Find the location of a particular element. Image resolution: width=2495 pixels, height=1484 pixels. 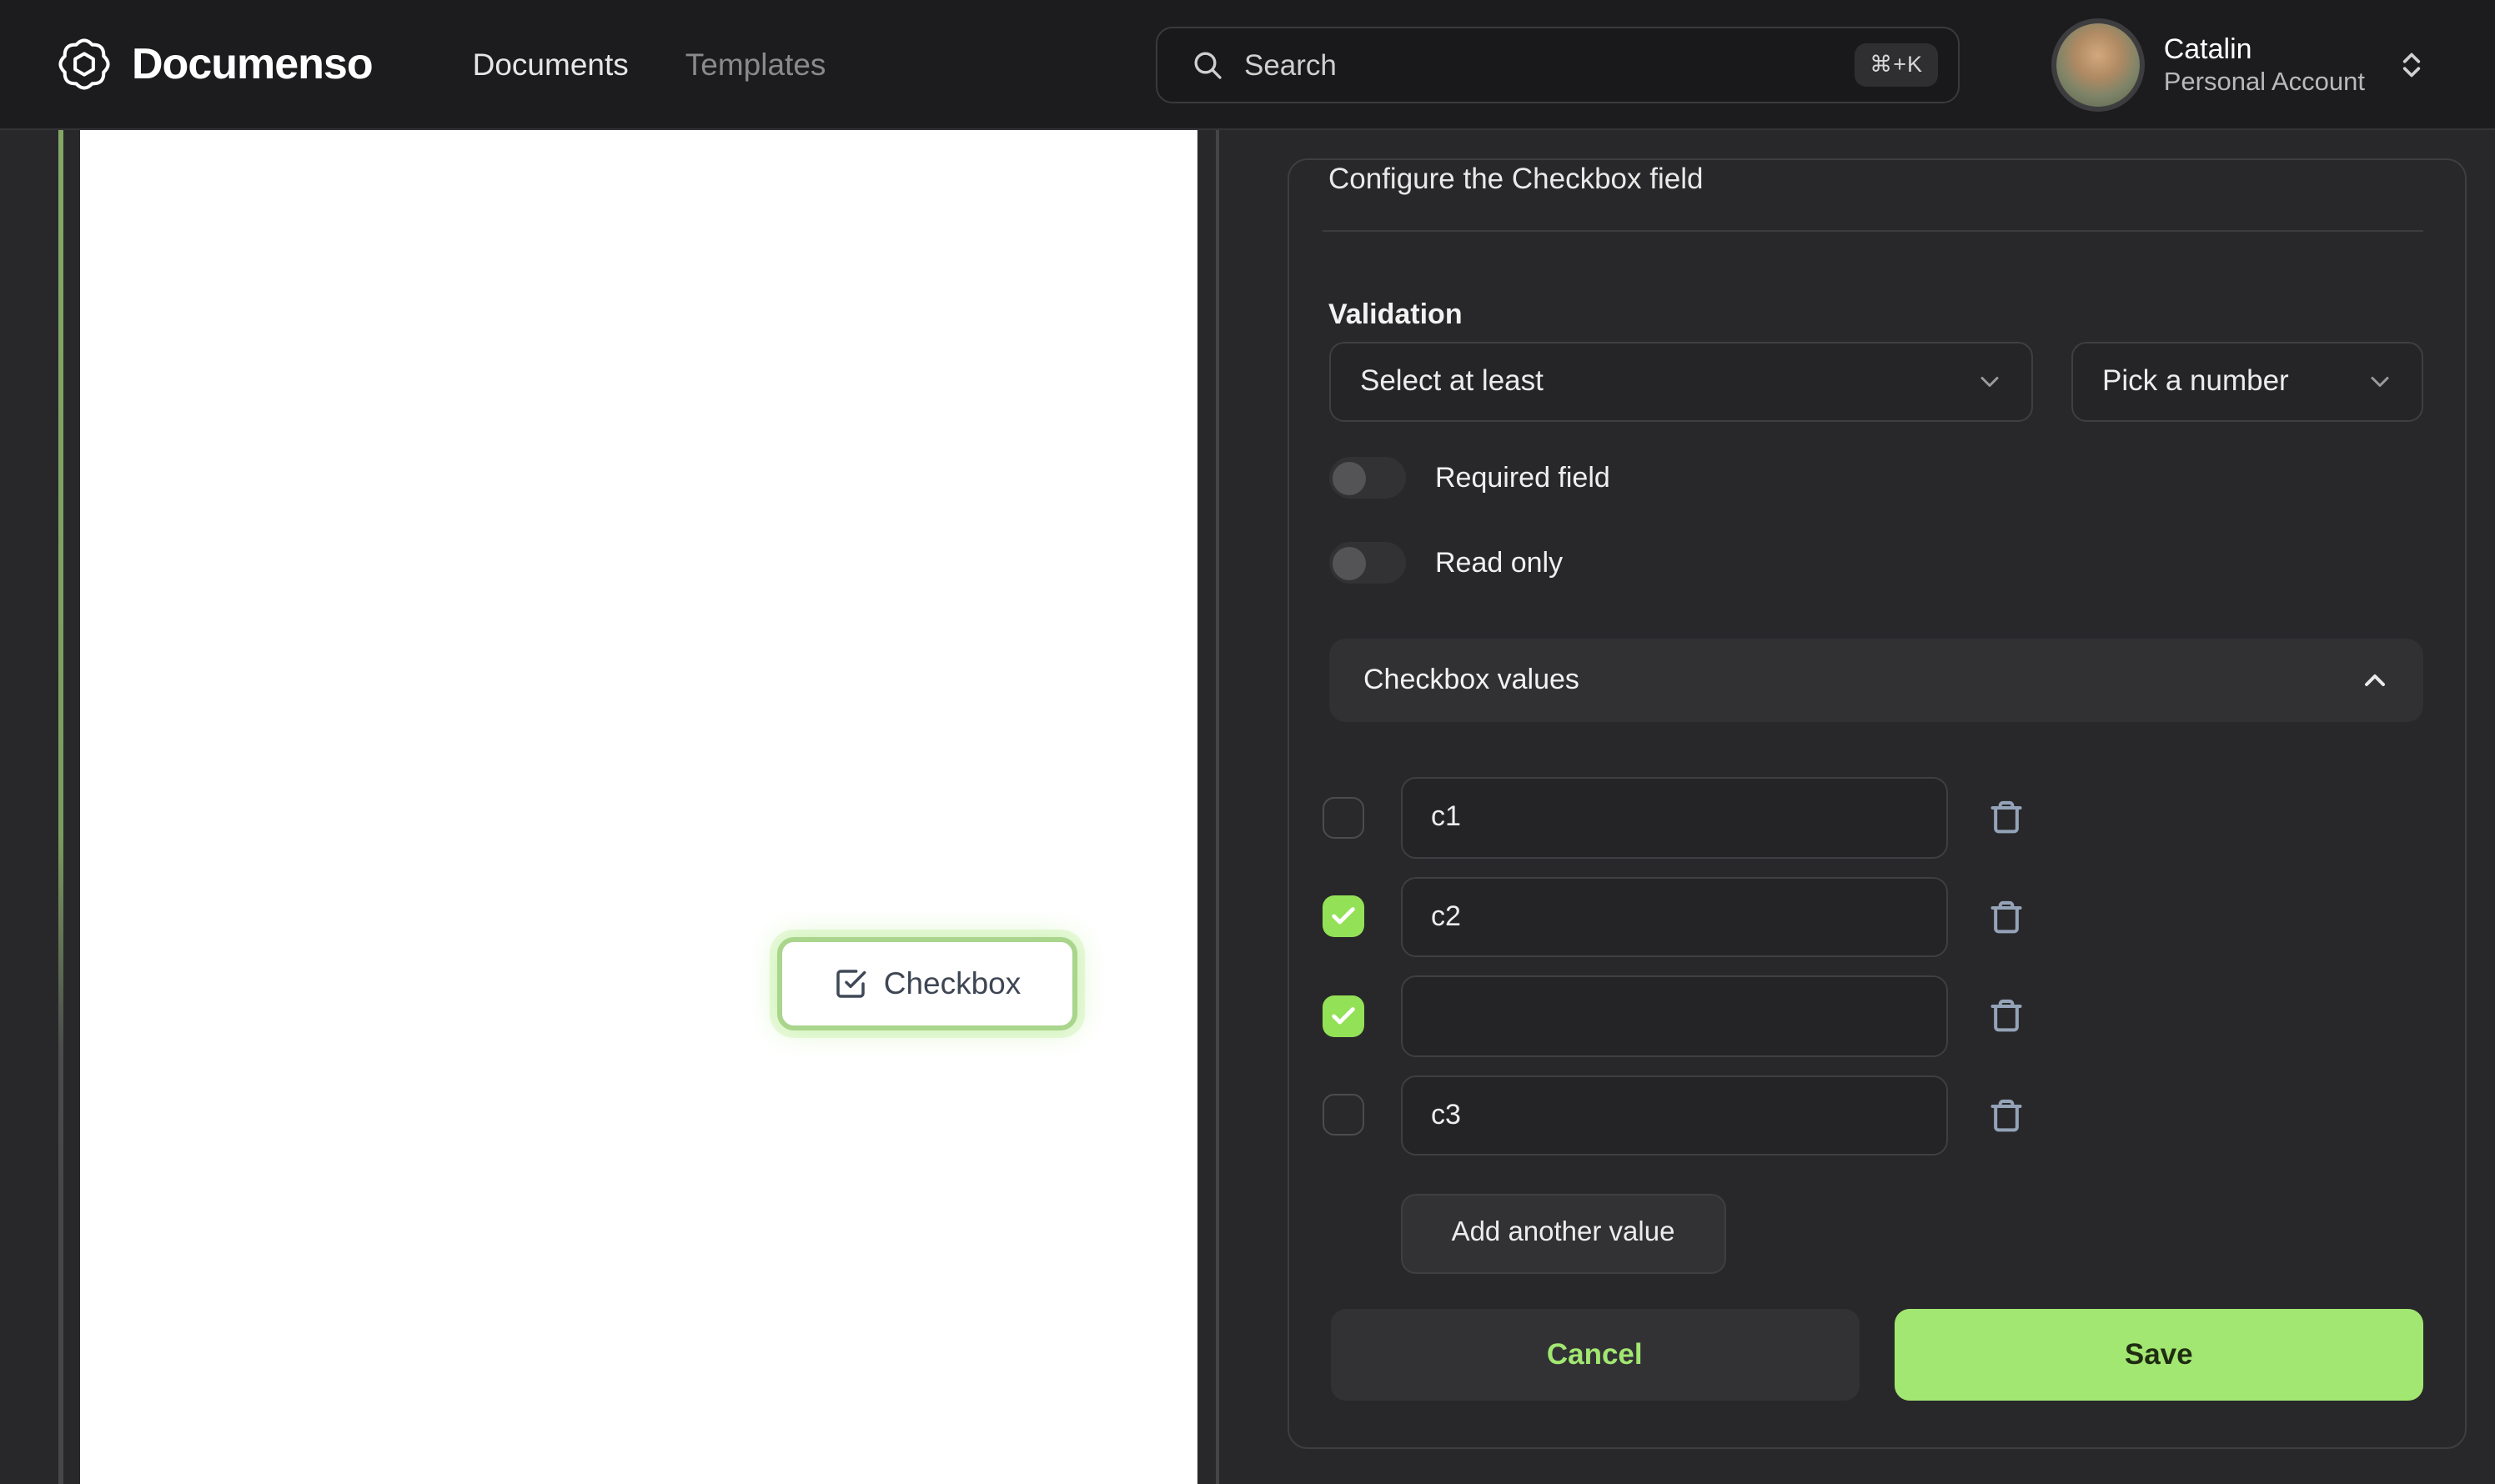

validation-rule-select: Select at least is located at coordinates (1680, 381).